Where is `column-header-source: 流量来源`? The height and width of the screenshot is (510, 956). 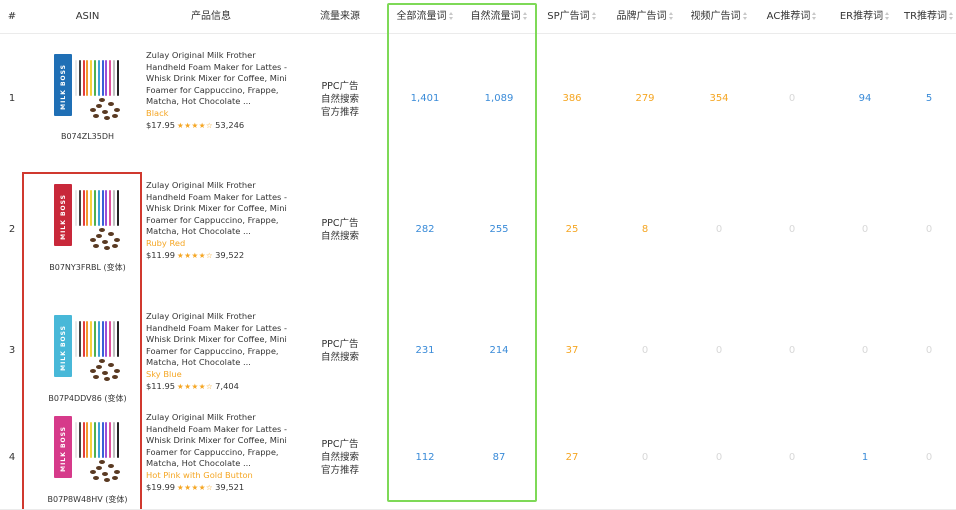 column-header-source: 流量来源 is located at coordinates (340, 16).